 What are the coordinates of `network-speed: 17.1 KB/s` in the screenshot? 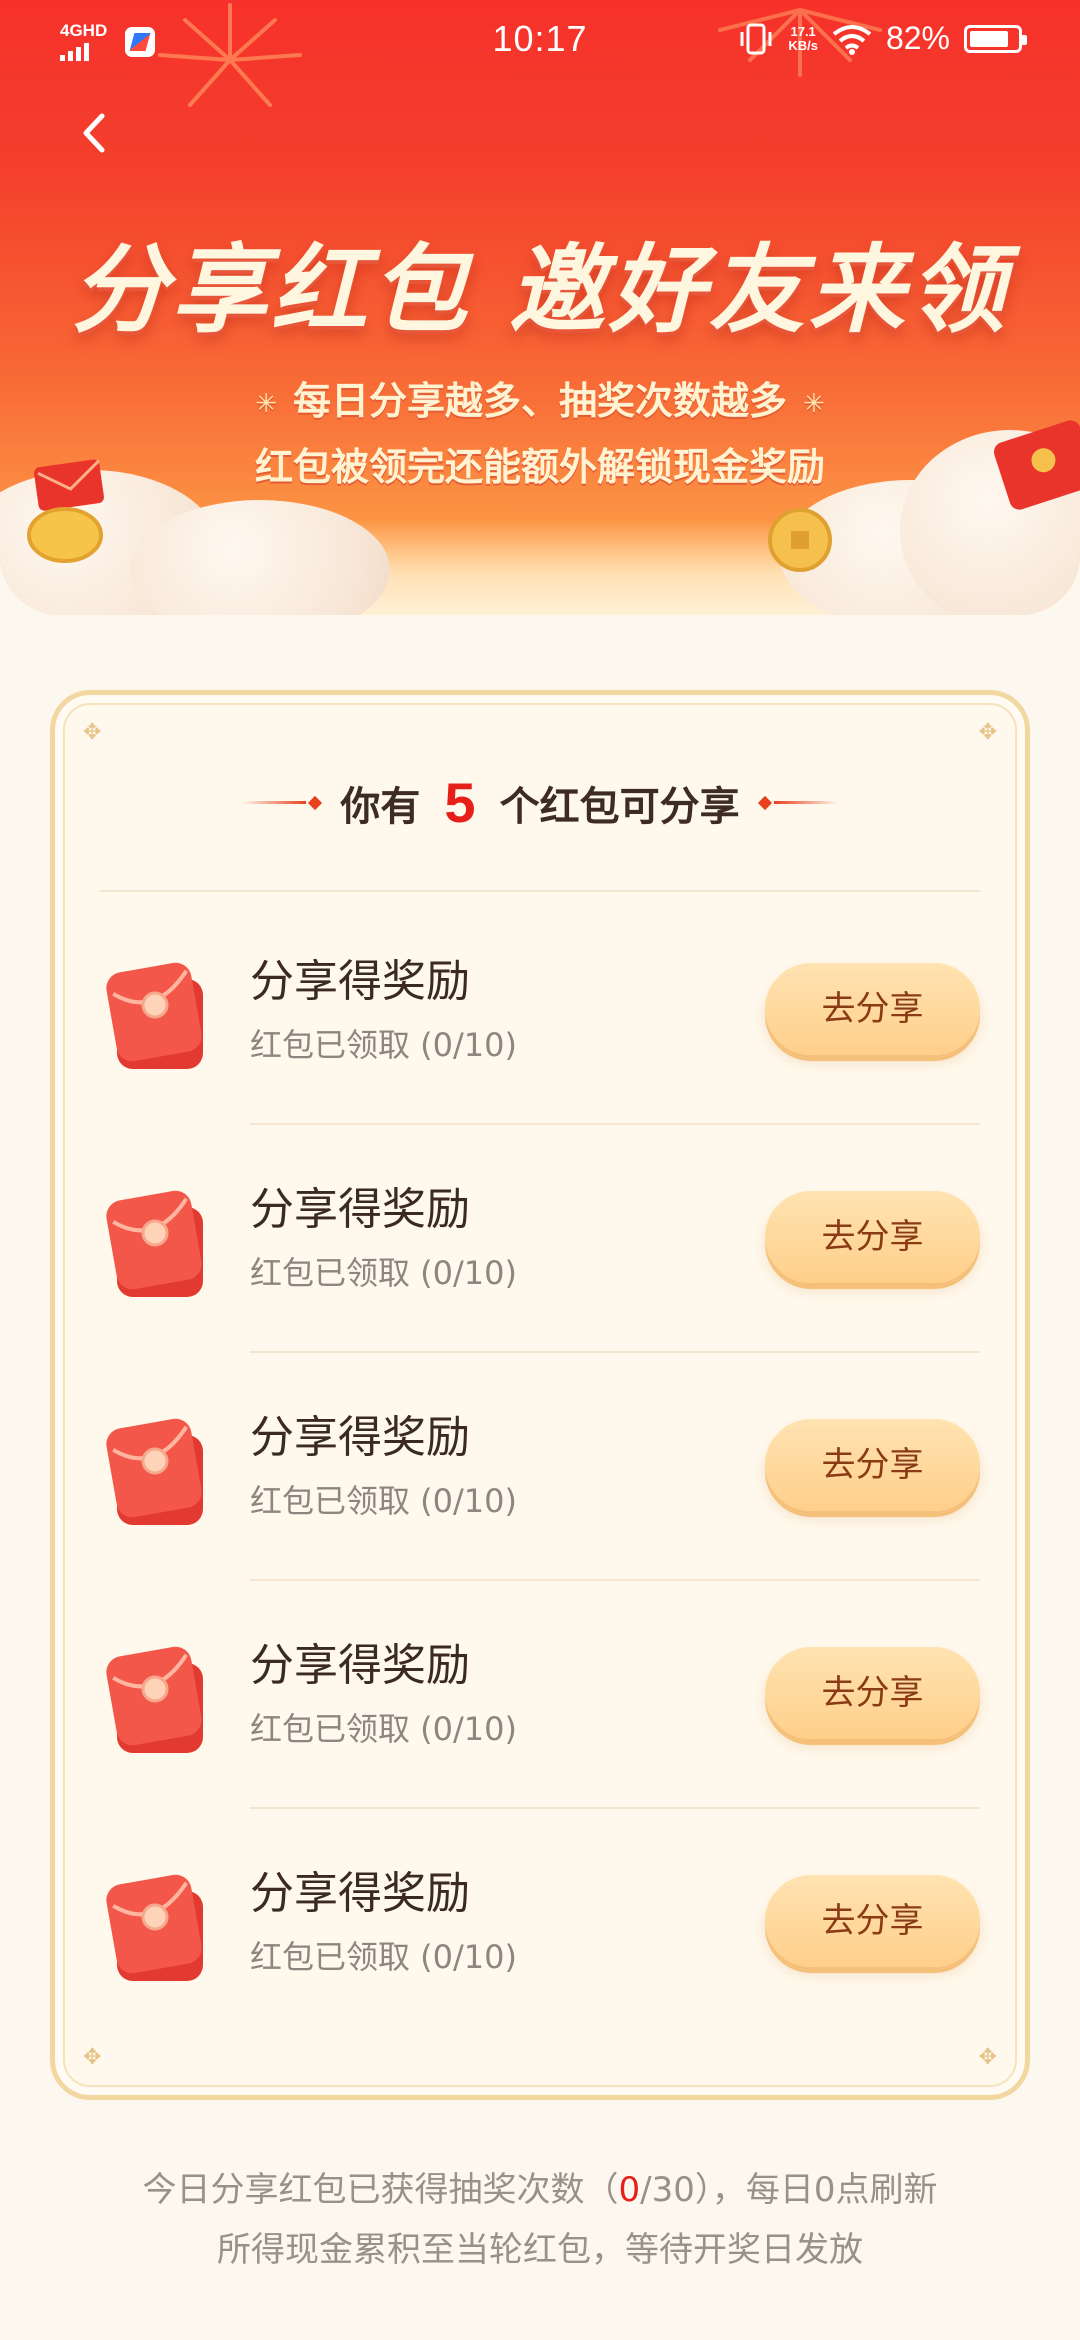 It's located at (803, 38).